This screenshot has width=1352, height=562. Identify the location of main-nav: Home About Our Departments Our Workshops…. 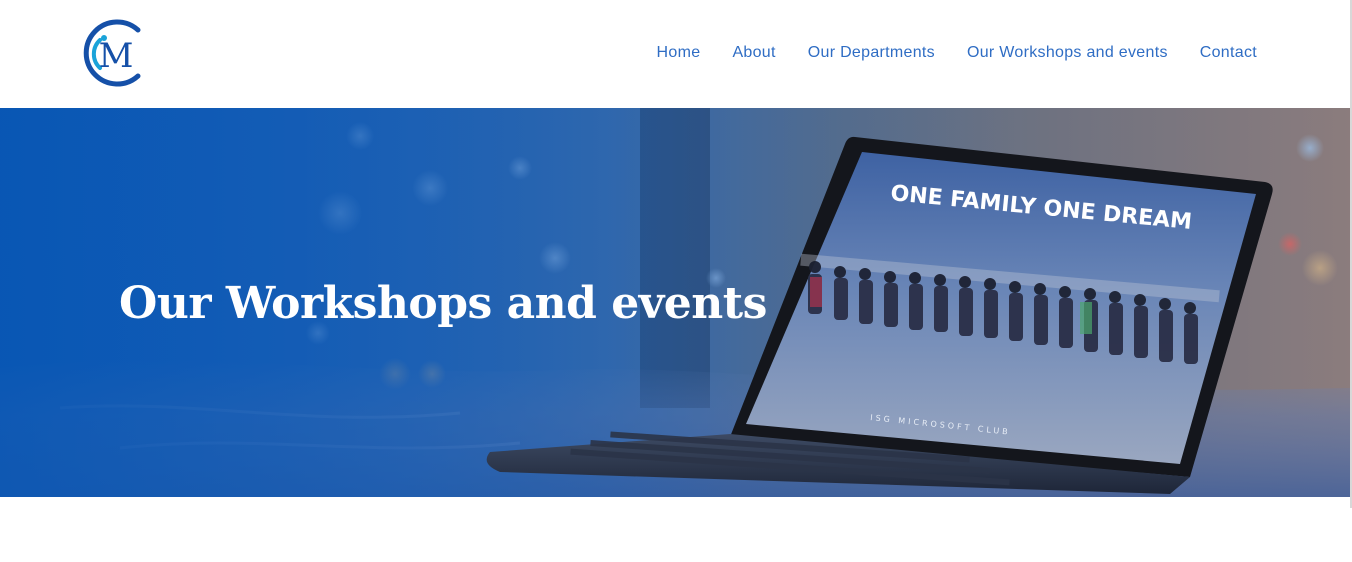
(957, 53).